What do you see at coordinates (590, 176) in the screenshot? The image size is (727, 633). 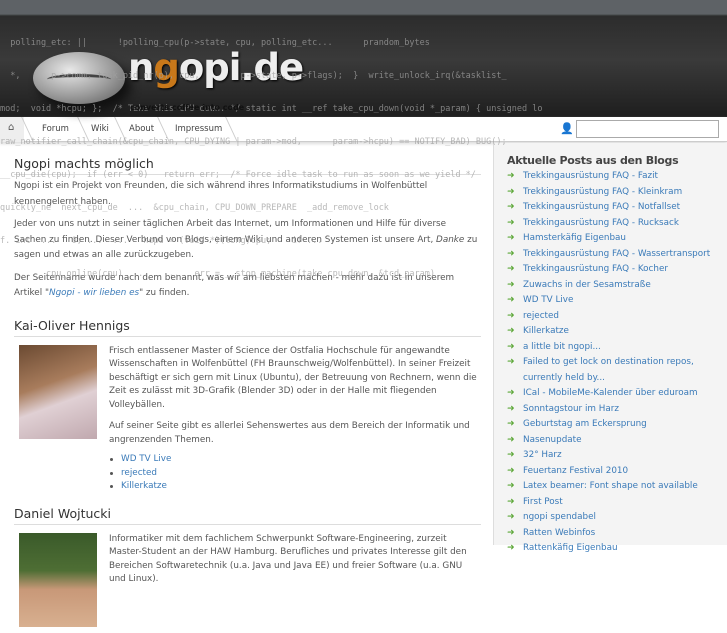 I see `post-link: Trekkingausrüstung FAQ - Fazit` at bounding box center [590, 176].